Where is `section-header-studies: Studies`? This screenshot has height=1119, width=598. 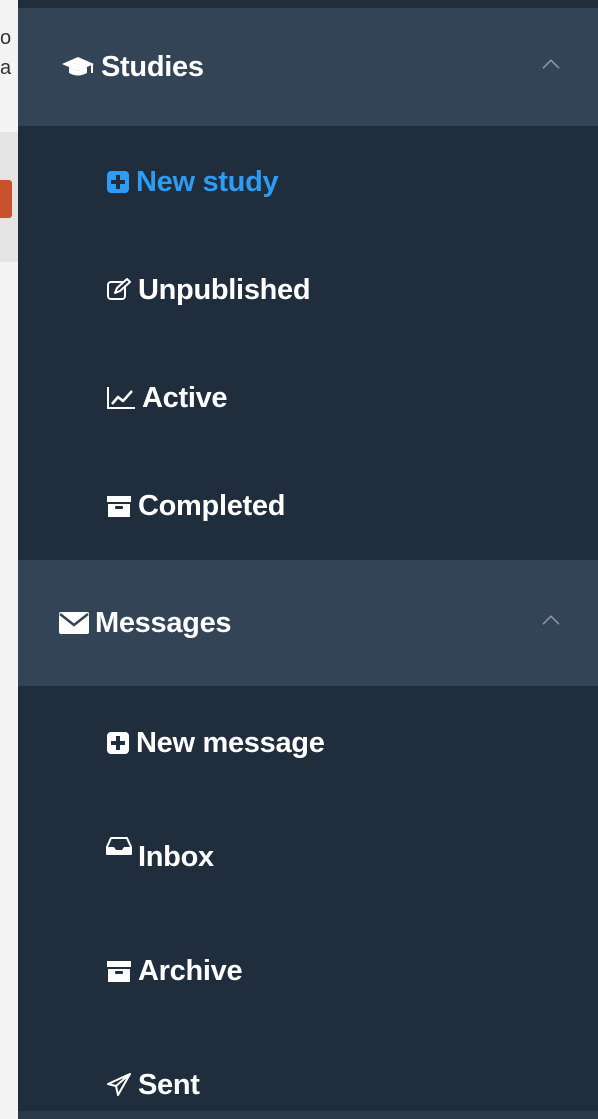 section-header-studies: Studies is located at coordinates (308, 67).